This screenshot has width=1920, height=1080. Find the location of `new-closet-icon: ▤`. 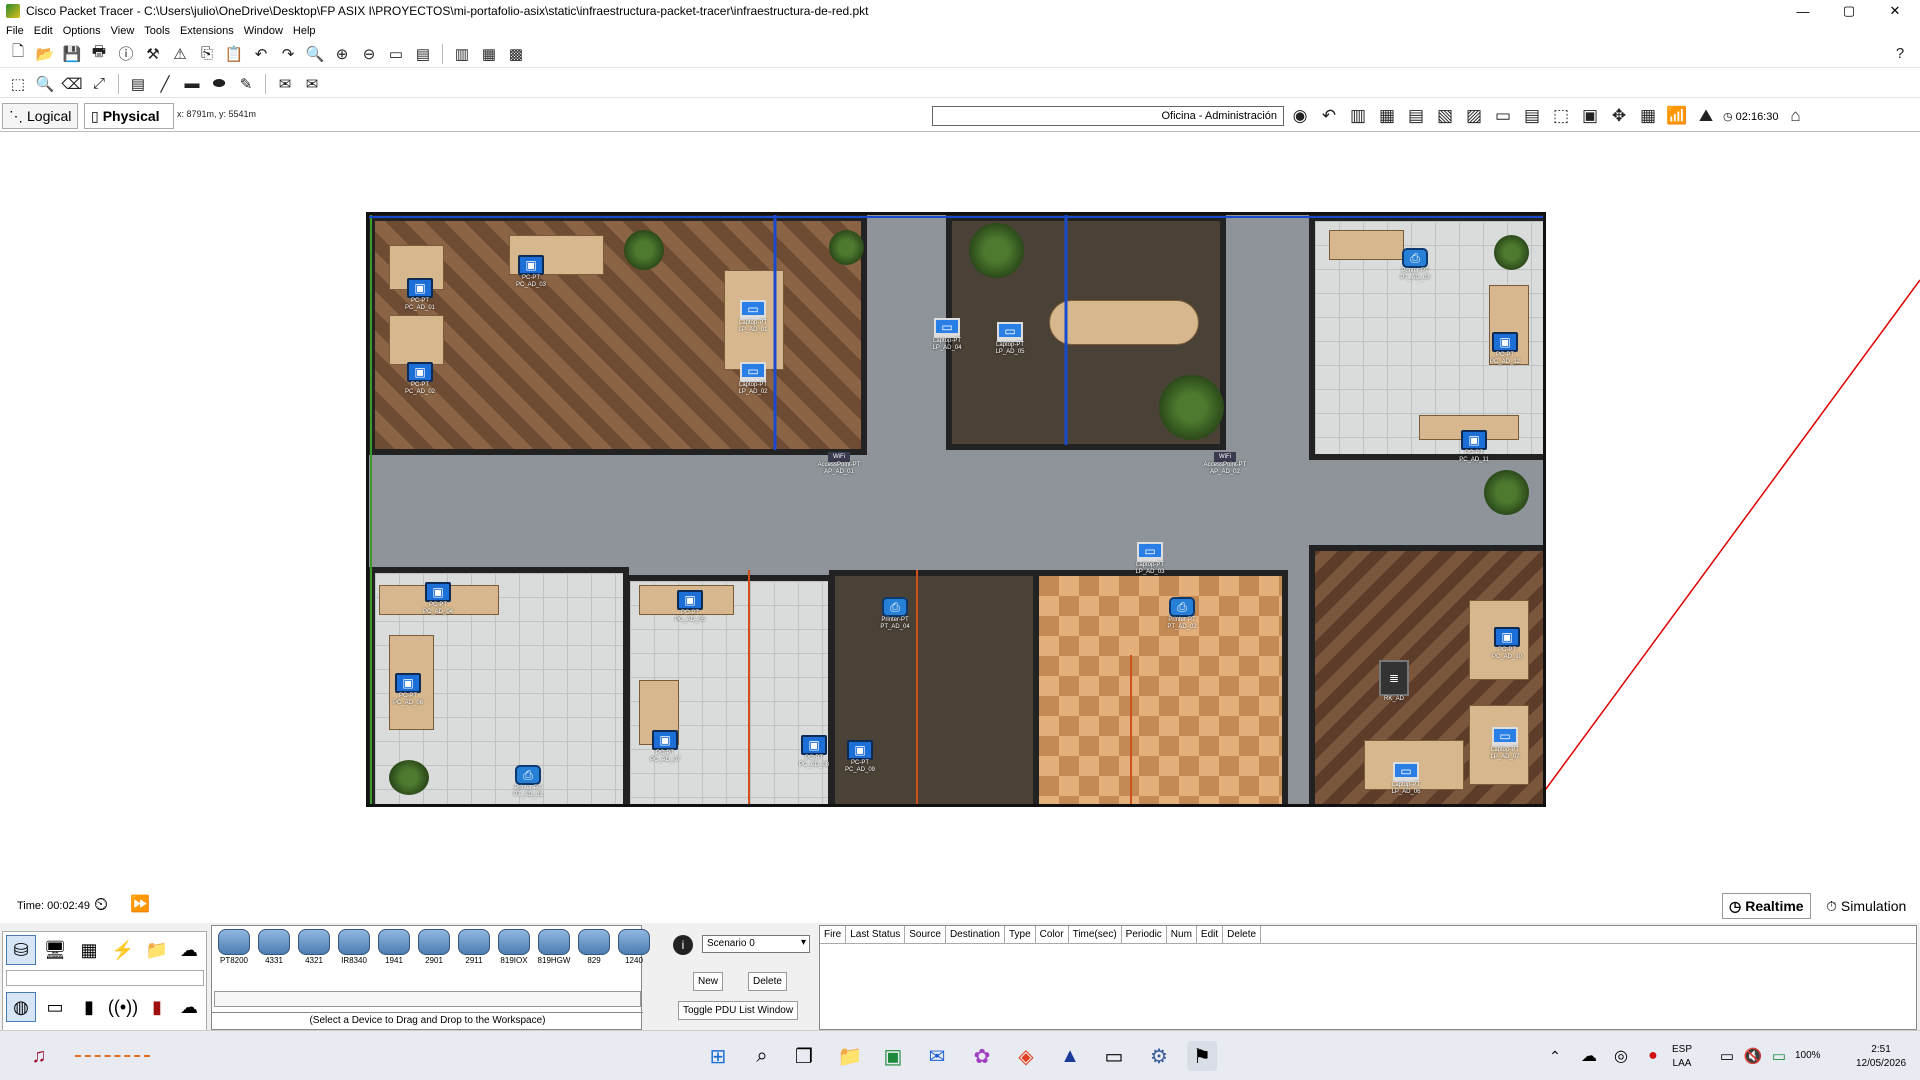

new-closet-icon: ▤ is located at coordinates (1416, 116).